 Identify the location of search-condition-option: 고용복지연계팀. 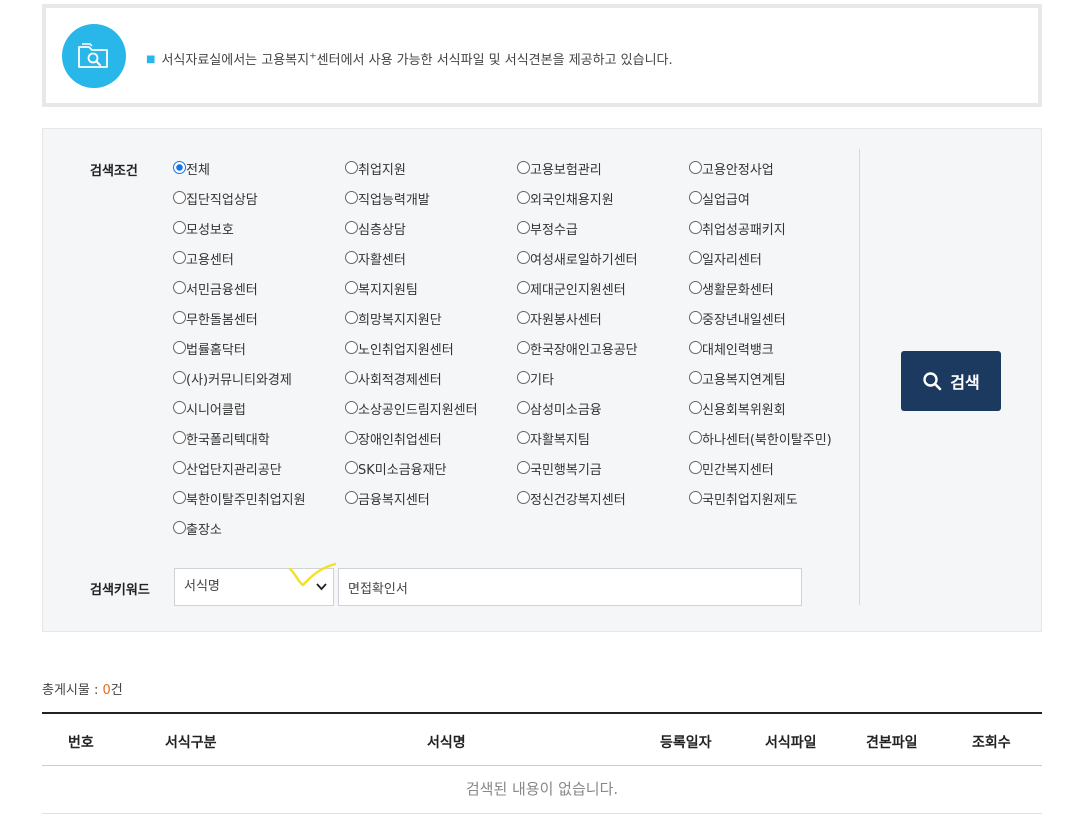
(776, 384).